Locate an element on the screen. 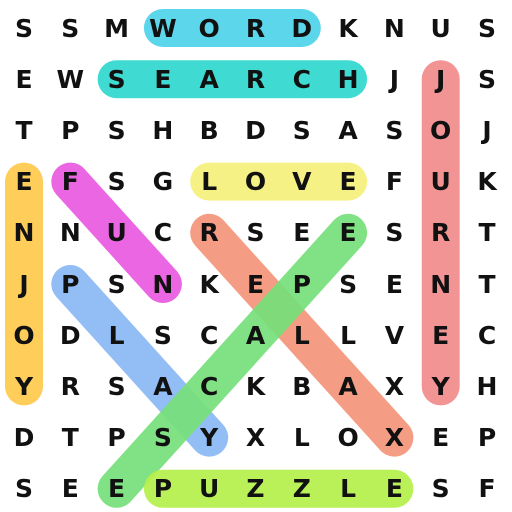  letter-cell: M is located at coordinates (117, 28).